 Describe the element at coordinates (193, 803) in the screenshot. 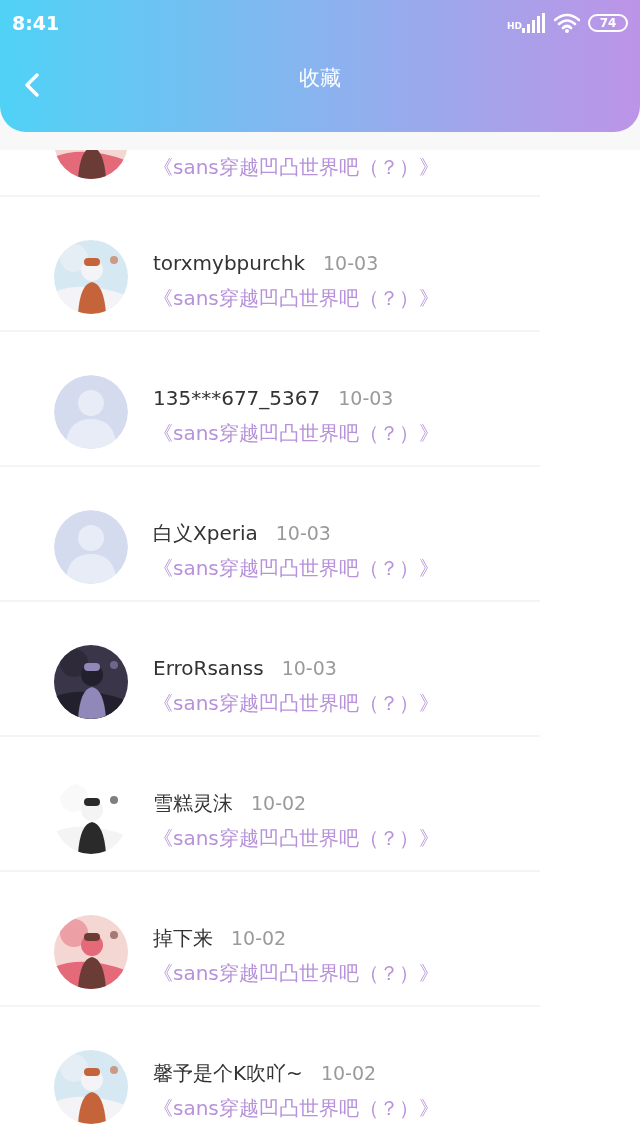

I see `user-name: 雪糕灵沫` at that location.